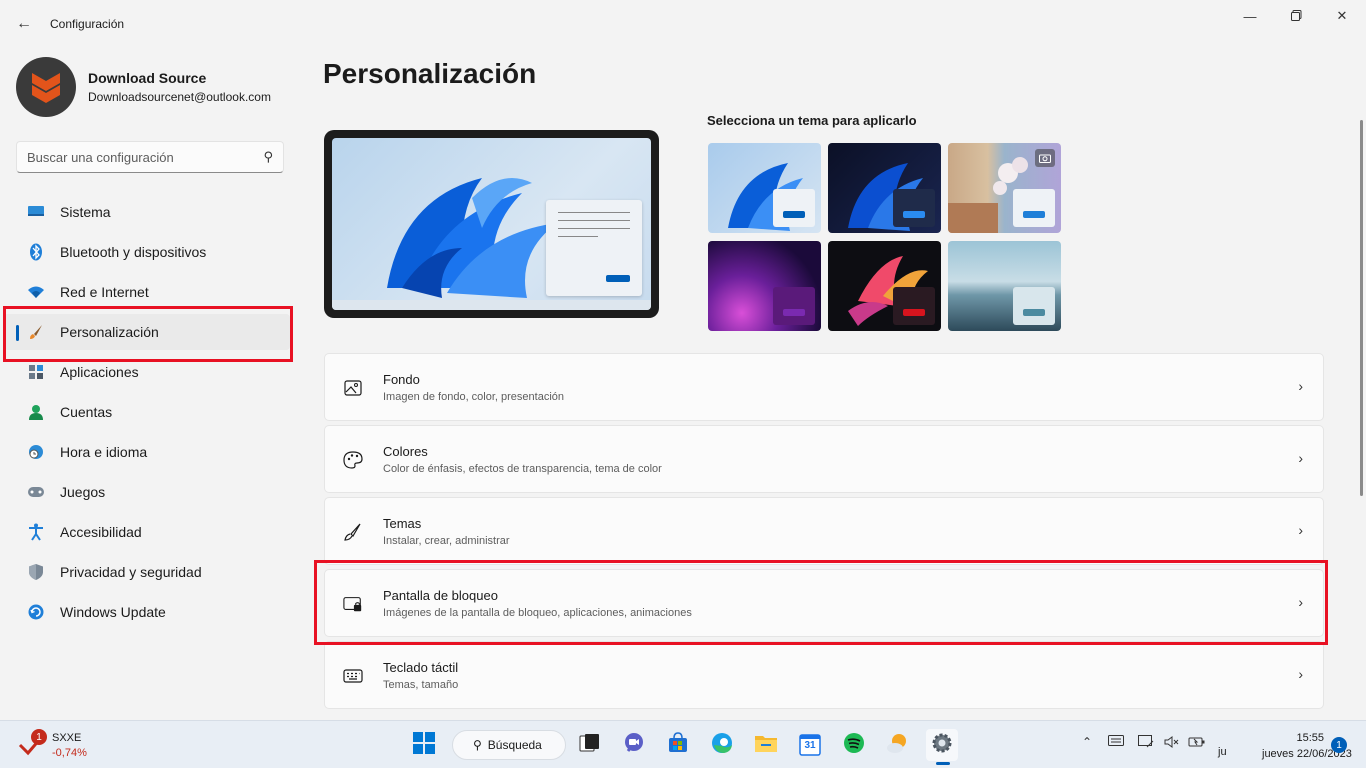 The width and height of the screenshot is (1366, 768). Describe the element at coordinates (86, 412) in the screenshot. I see `sidebar-item-label: Cuentas` at that location.